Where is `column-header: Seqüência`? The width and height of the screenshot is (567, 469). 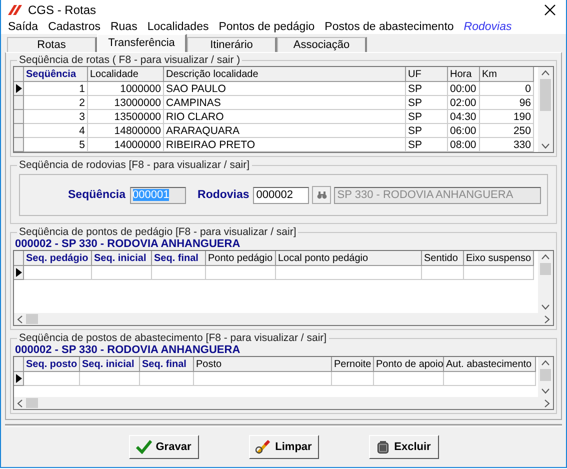 column-header: Seqüência is located at coordinates (56, 74).